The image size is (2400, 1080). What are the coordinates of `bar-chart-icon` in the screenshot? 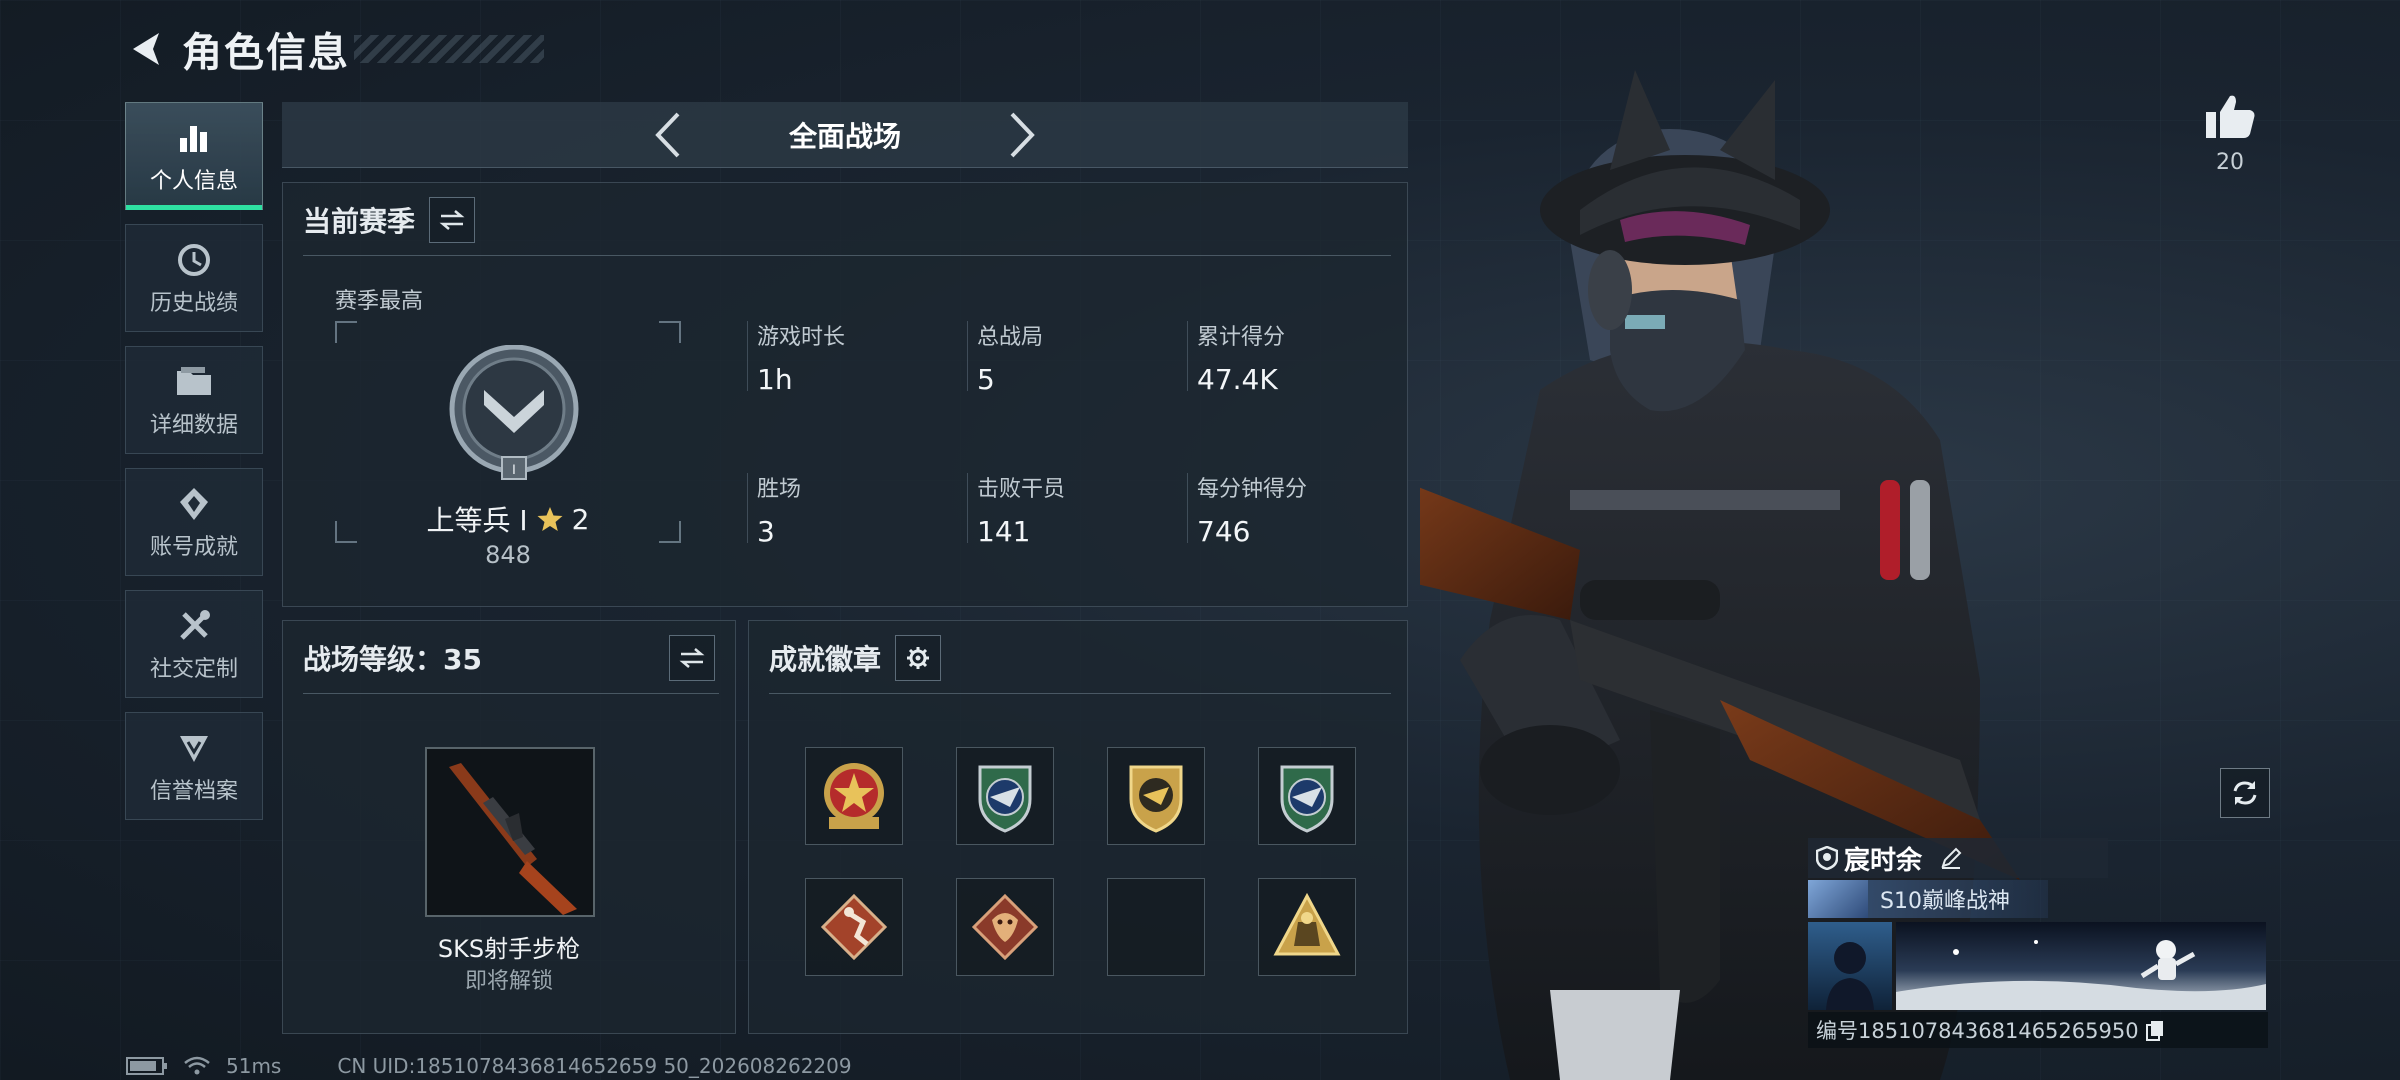 It's located at (194, 138).